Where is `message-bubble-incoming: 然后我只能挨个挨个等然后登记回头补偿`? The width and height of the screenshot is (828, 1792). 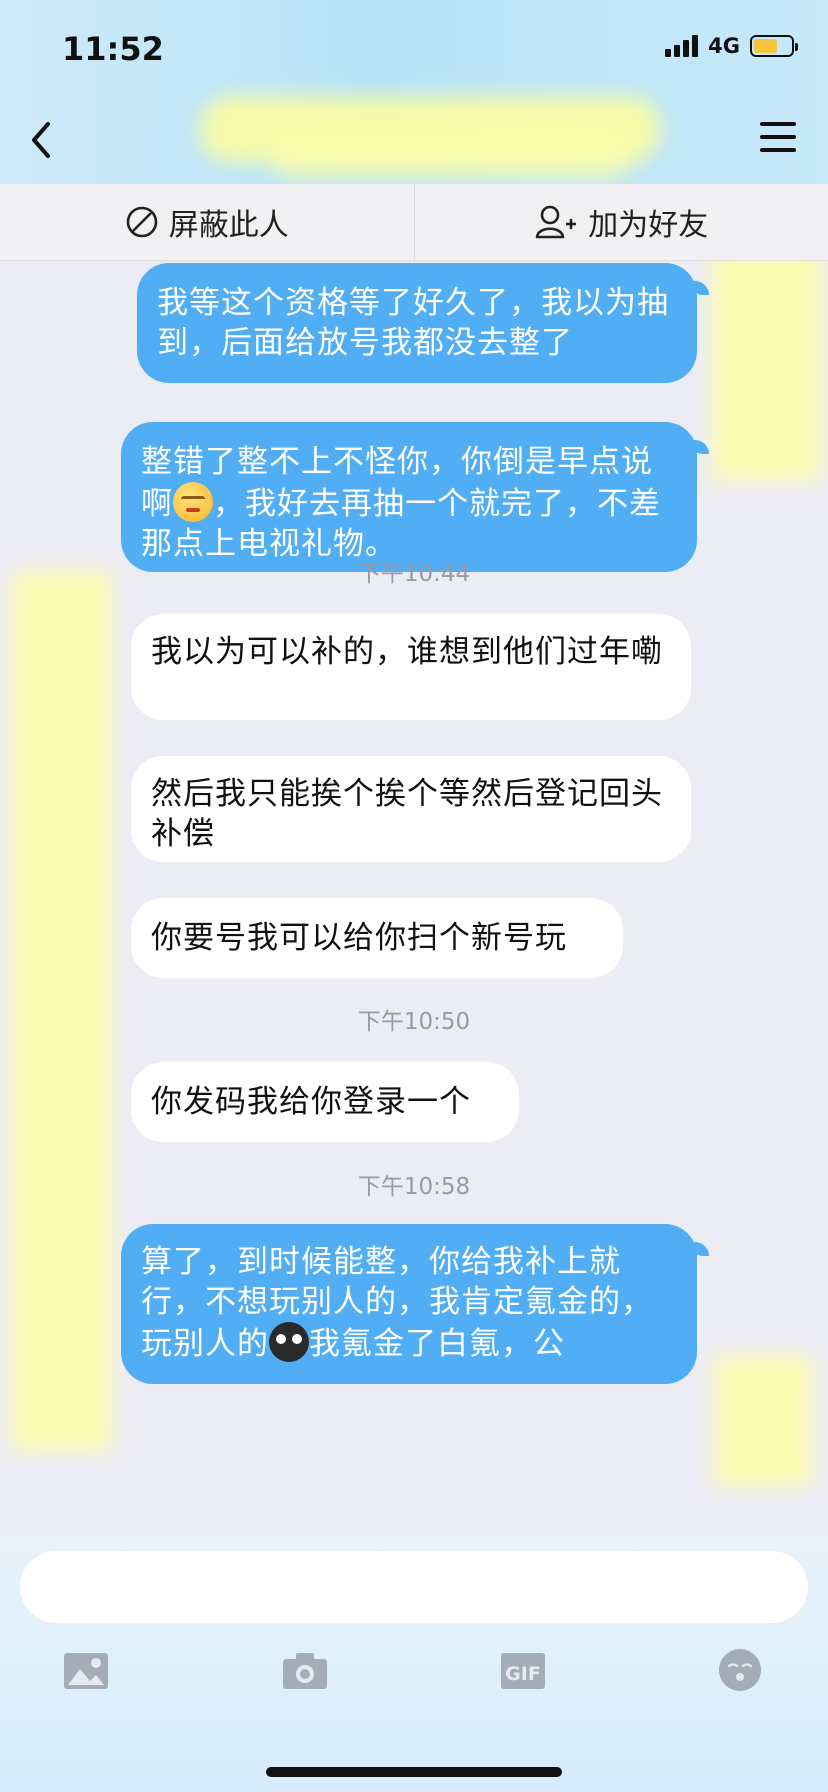
message-bubble-incoming: 然后我只能挨个挨个等然后登记回头补偿 is located at coordinates (411, 809).